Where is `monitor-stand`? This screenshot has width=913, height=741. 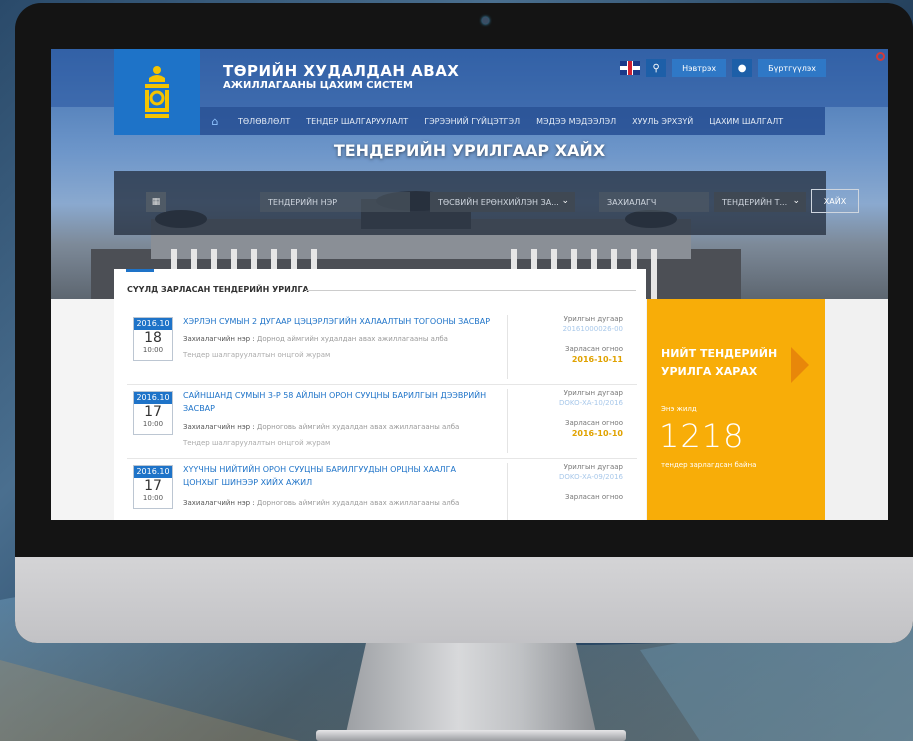
monitor-stand is located at coordinates (471, 688).